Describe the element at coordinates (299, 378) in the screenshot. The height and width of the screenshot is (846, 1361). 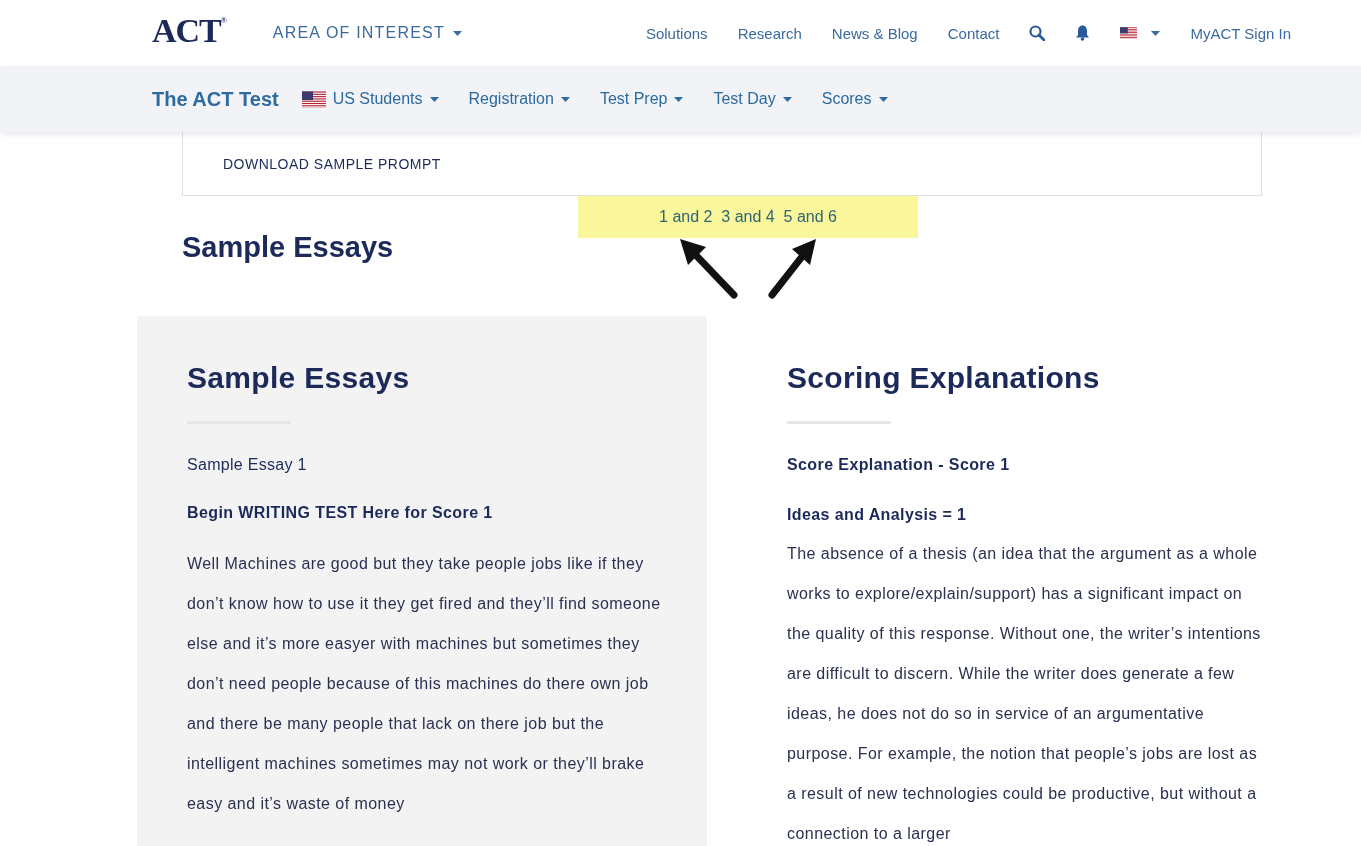
I see `panel-heading: Sample Essays` at that location.